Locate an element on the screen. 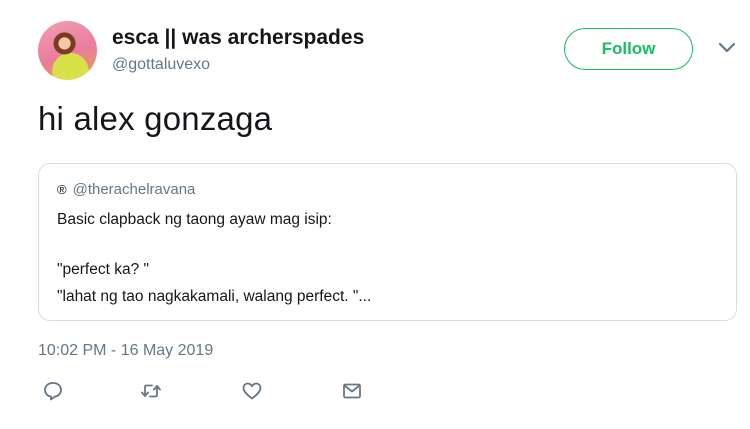 Image resolution: width=750 pixels, height=429 pixels. tweet-text: hi alex gonzaga is located at coordinates (155, 118).